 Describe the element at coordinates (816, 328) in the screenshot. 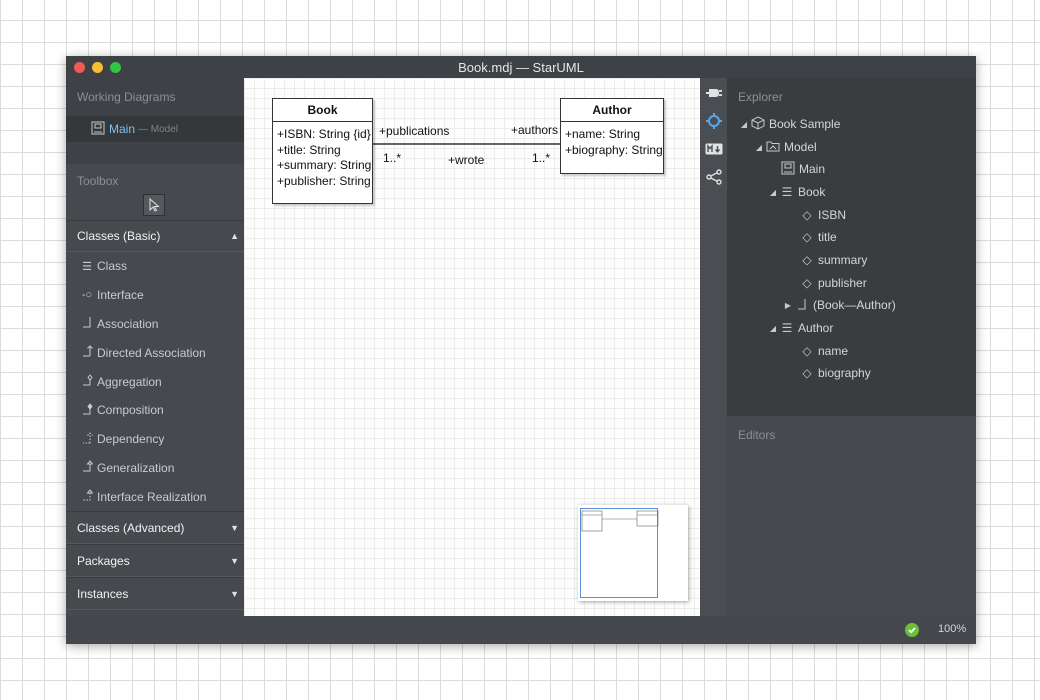

I see `tree-label: Author` at that location.